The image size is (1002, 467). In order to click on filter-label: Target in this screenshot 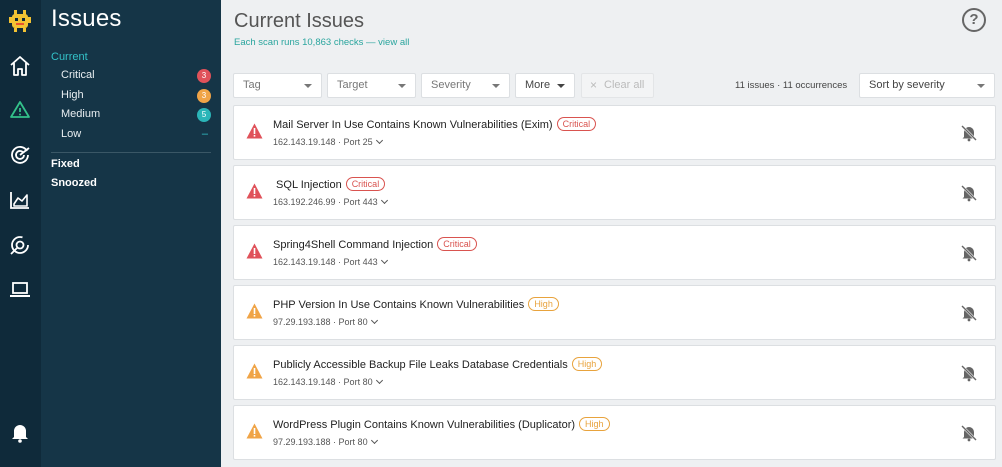, I will do `click(352, 85)`.